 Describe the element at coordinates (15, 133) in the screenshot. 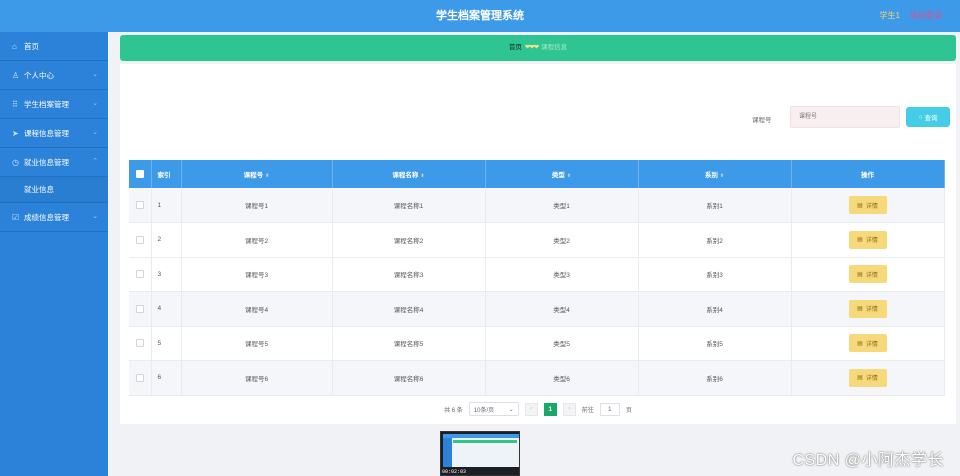

I see `send-icon: ➤` at that location.